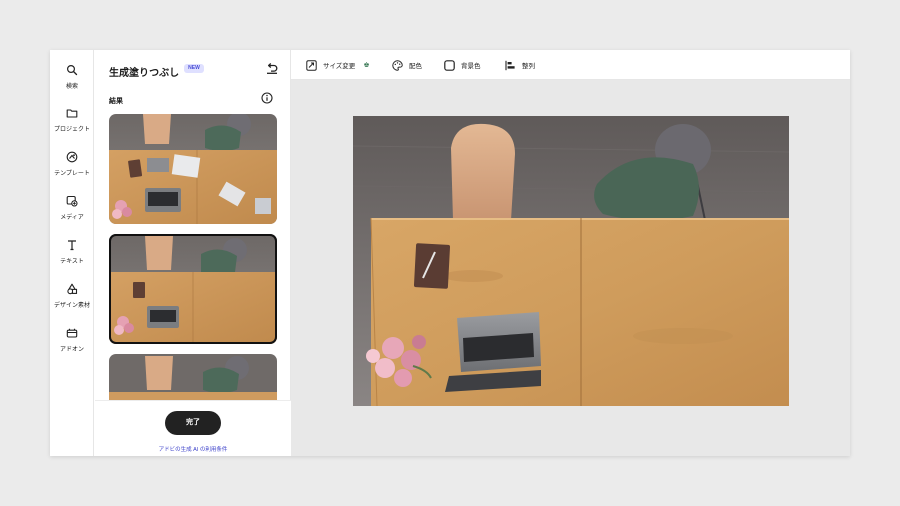  Describe the element at coordinates (72, 201) in the screenshot. I see `media-icon` at that location.